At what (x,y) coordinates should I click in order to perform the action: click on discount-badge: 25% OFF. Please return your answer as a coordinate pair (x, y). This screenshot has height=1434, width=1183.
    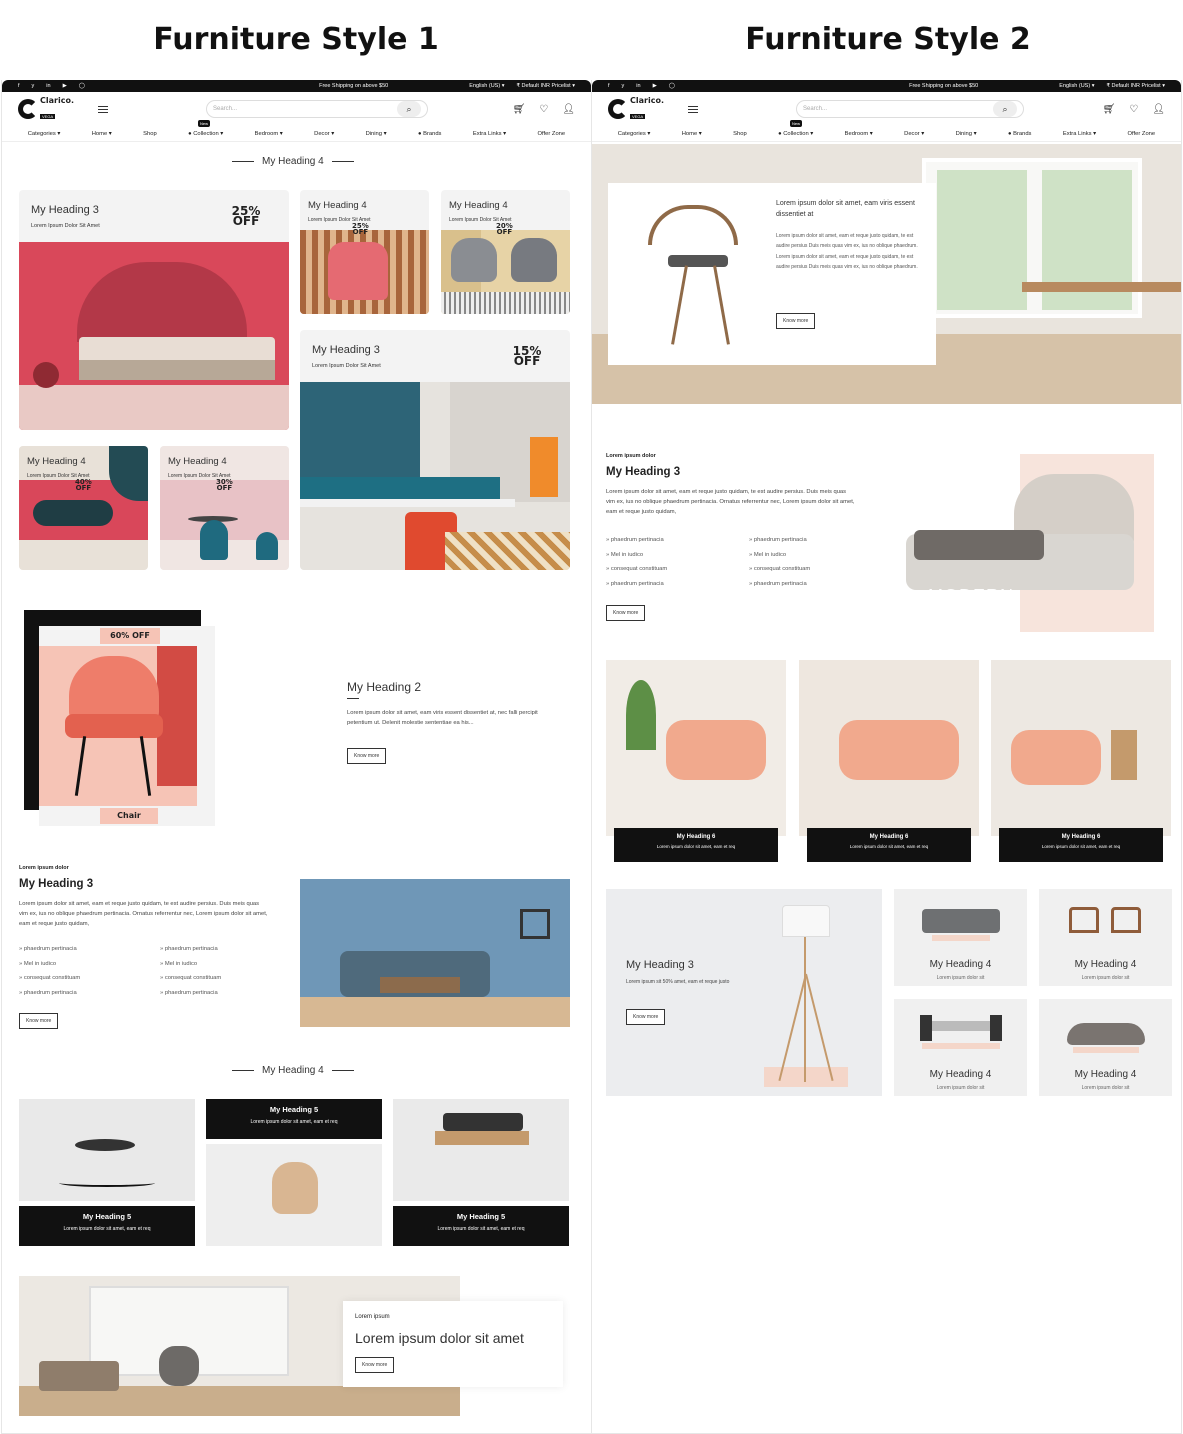
    Looking at the image, I should click on (246, 216).